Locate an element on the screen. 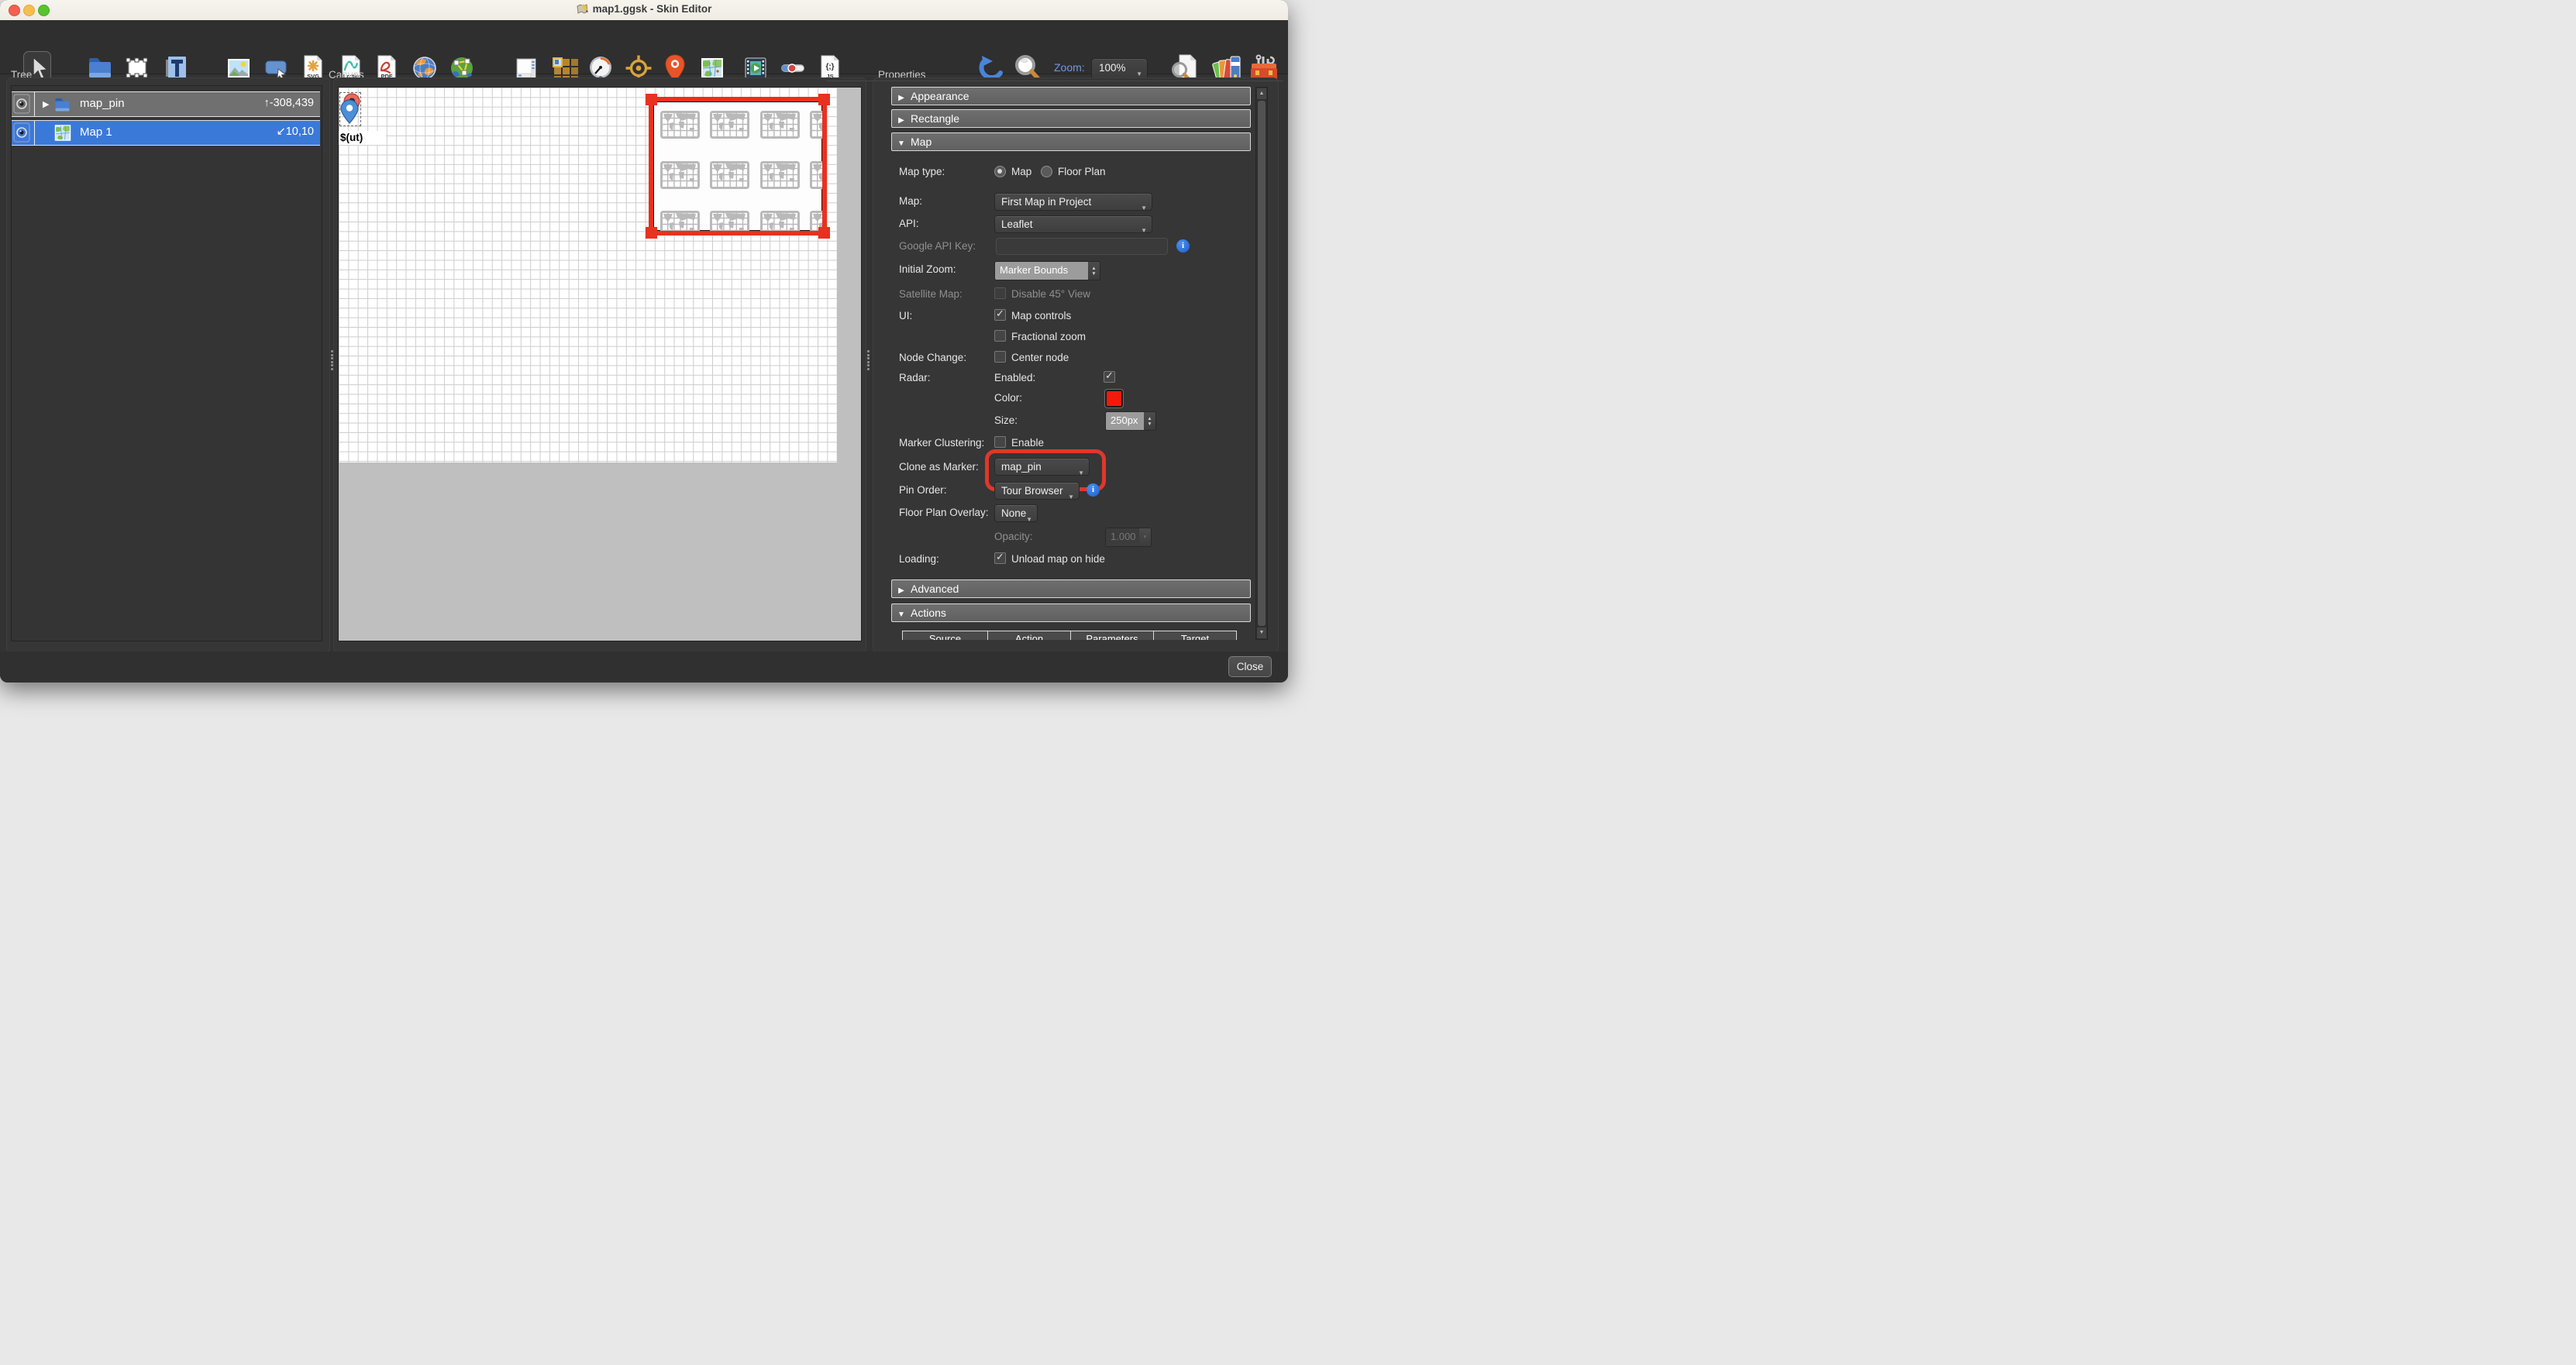  section-rectangle: ▶ Rectangle is located at coordinates (1071, 119).